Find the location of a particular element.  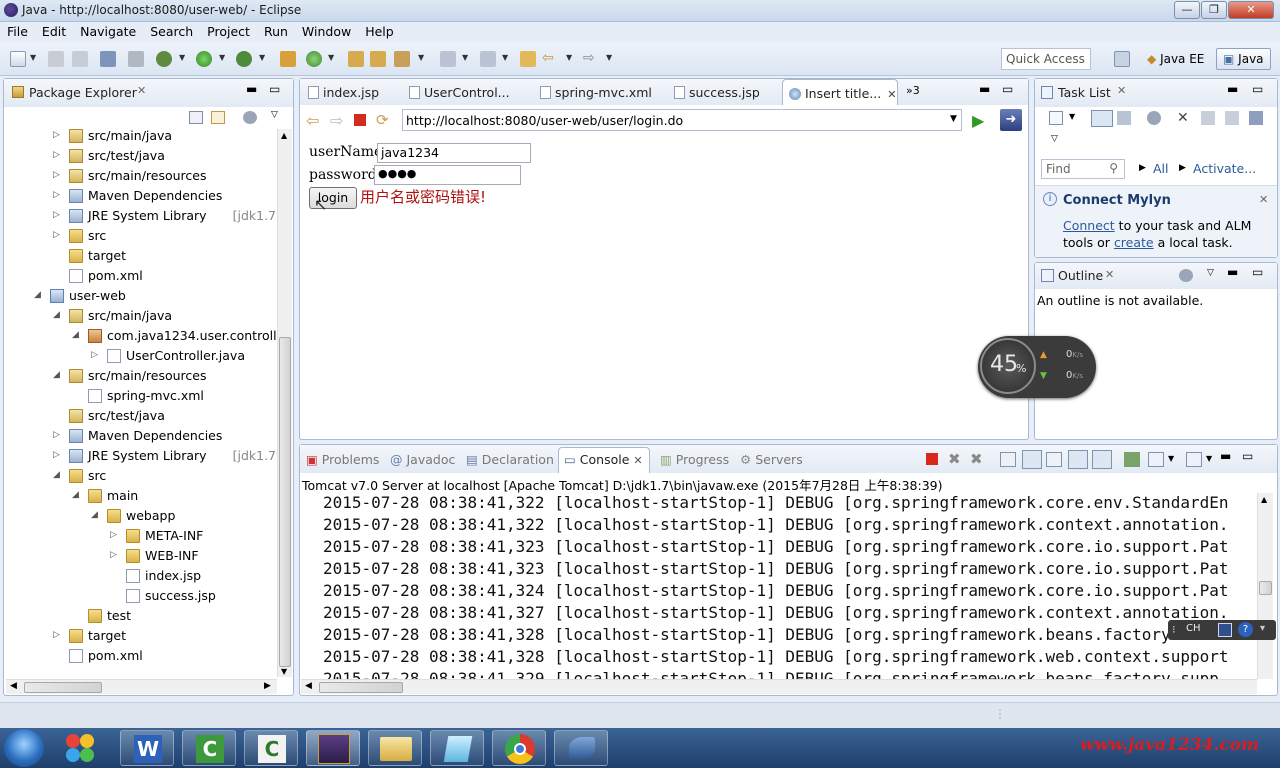

tree-item: ▷ UserController.java is located at coordinates (140, 356).